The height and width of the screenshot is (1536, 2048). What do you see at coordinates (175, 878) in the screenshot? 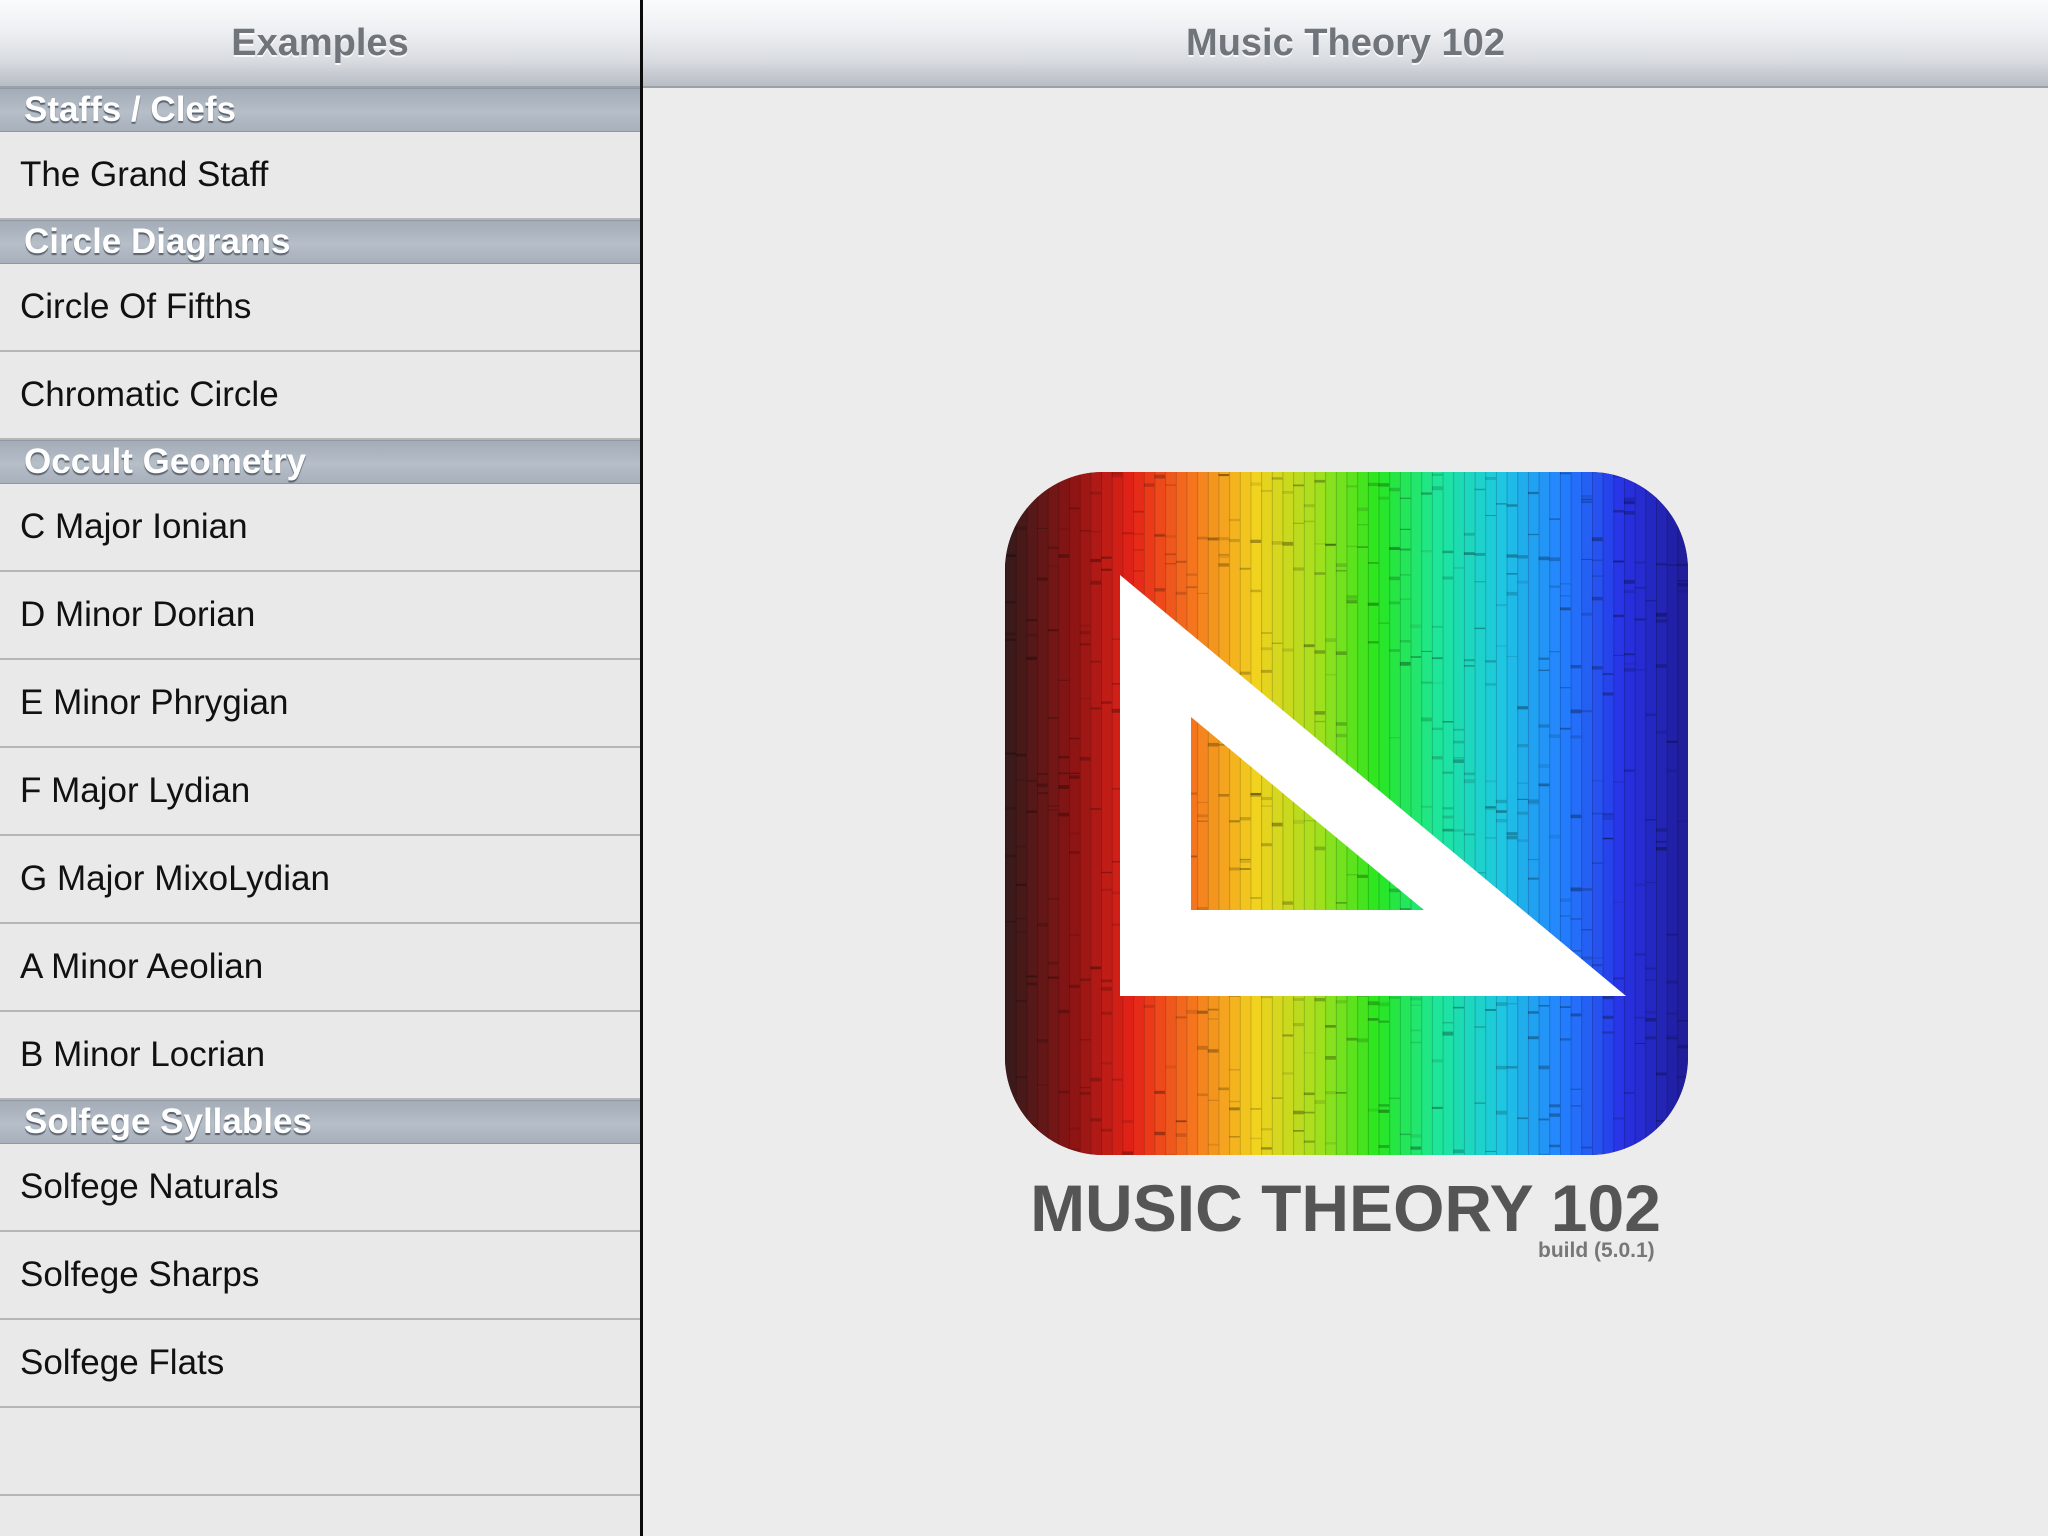
I see `list-item-label: G Major MixoLydian` at bounding box center [175, 878].